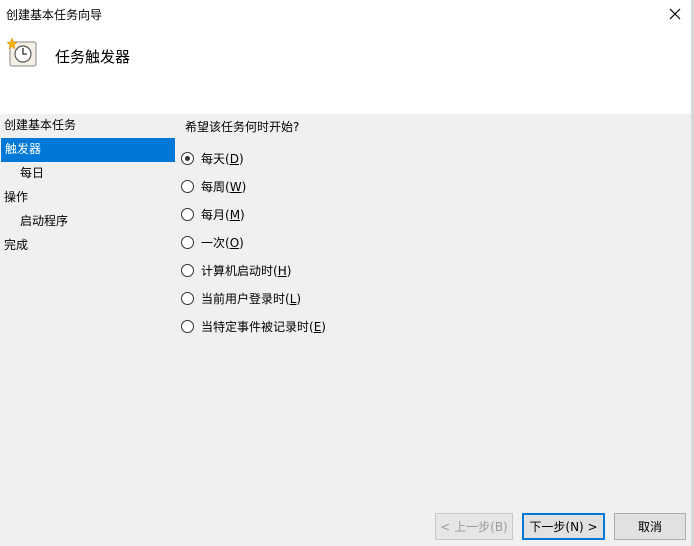  Describe the element at coordinates (21, 52) in the screenshot. I see `clock-icon` at that location.